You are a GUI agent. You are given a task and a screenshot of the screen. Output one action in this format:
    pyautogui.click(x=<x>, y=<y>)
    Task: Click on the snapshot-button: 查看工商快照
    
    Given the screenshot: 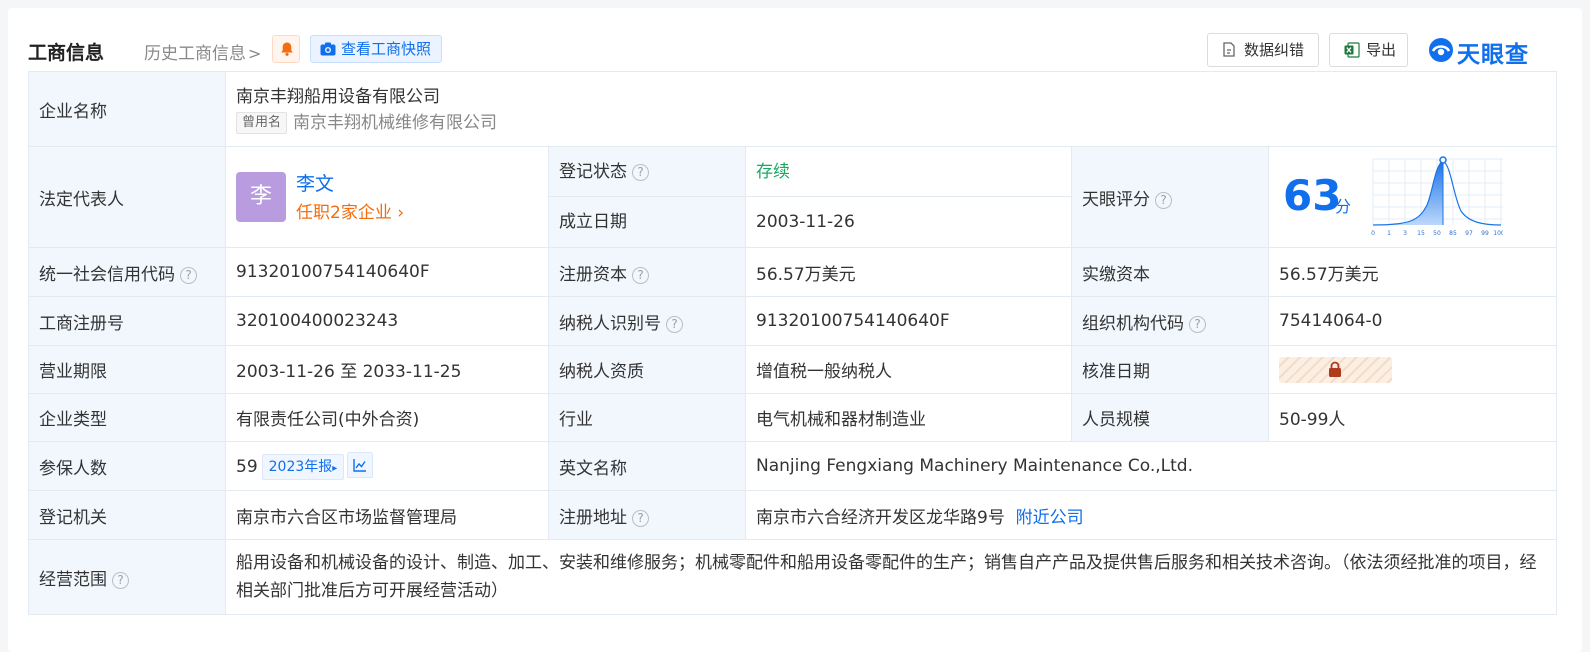 What is the action you would take?
    pyautogui.click(x=376, y=49)
    